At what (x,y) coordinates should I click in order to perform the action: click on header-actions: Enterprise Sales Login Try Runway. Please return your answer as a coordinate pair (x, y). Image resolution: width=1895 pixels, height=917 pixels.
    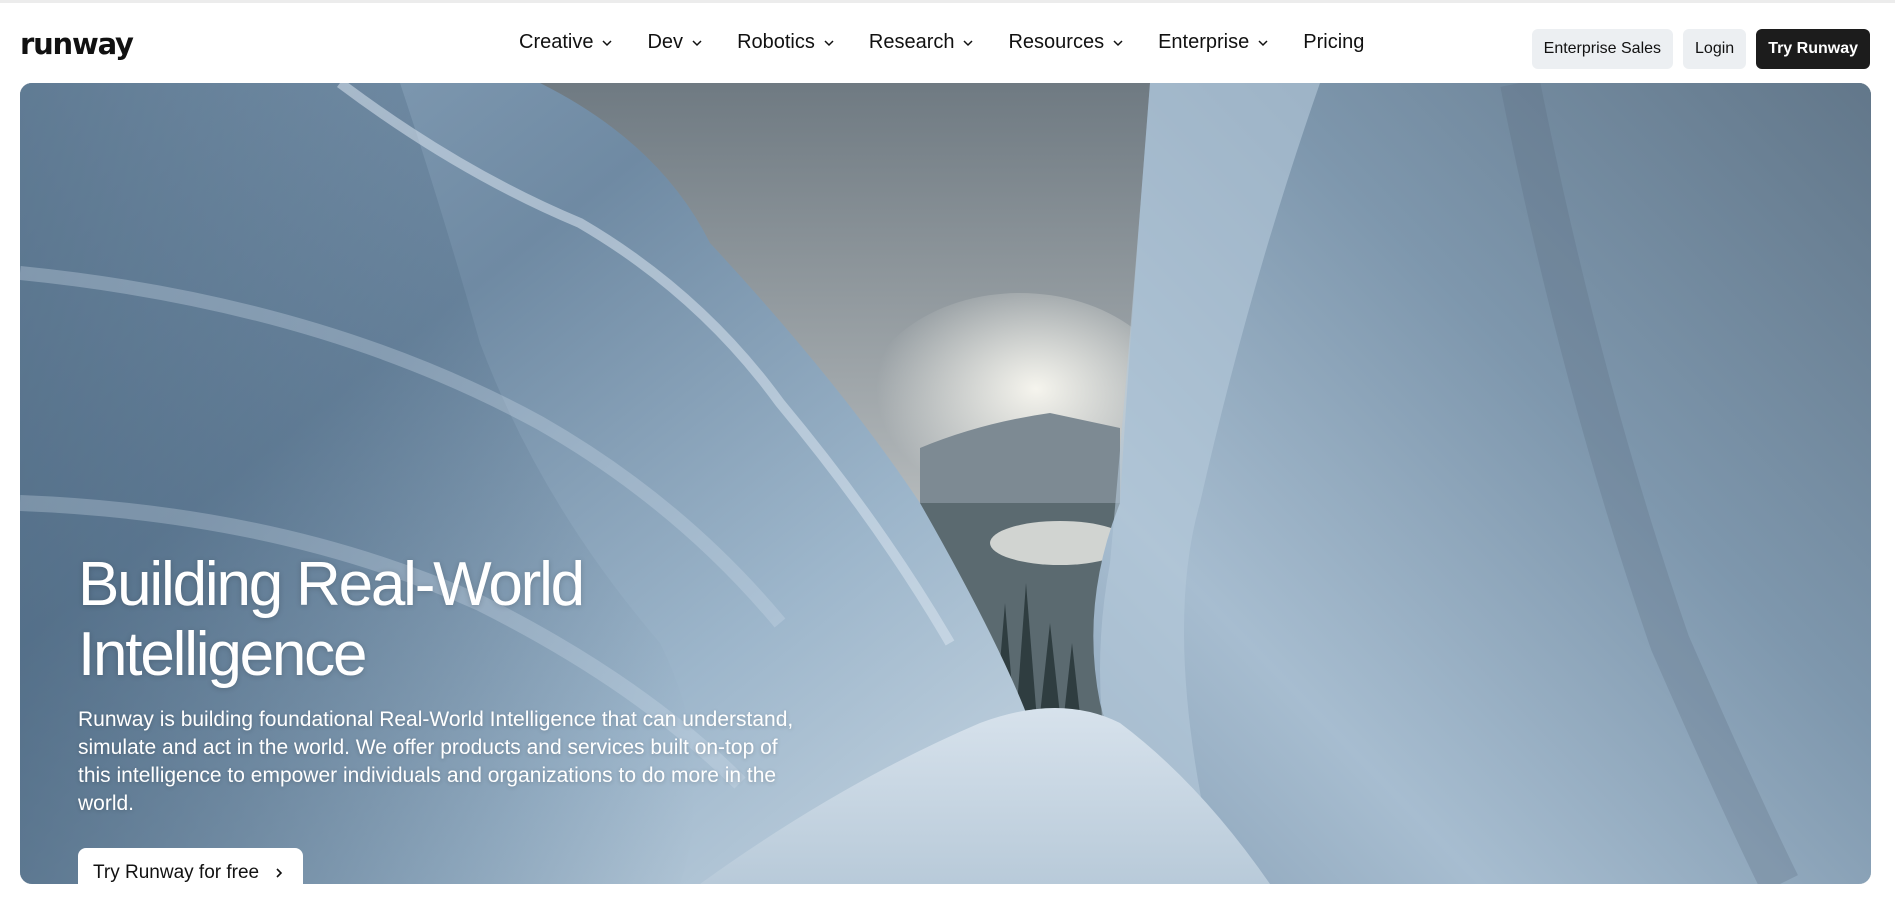
    Looking at the image, I should click on (1700, 49).